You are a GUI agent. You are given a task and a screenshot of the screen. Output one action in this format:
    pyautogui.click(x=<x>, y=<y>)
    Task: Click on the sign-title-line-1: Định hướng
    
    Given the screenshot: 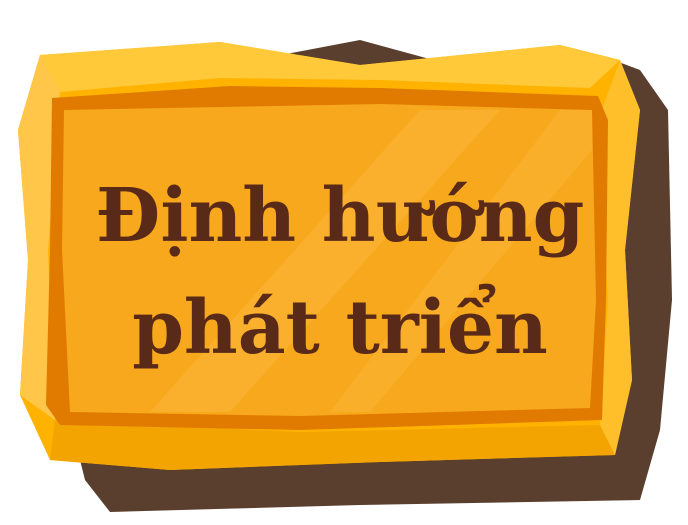 What is the action you would take?
    pyautogui.click(x=340, y=216)
    